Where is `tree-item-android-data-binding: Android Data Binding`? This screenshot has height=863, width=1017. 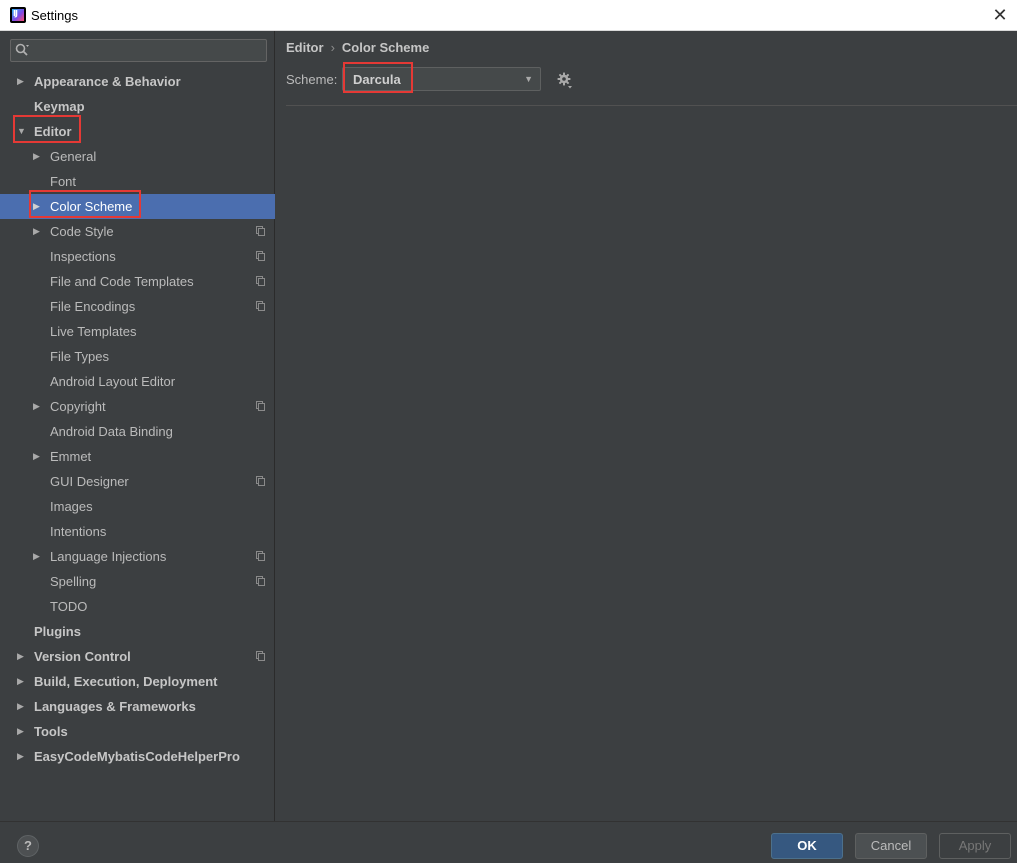 tree-item-android-data-binding: Android Data Binding is located at coordinates (137, 431).